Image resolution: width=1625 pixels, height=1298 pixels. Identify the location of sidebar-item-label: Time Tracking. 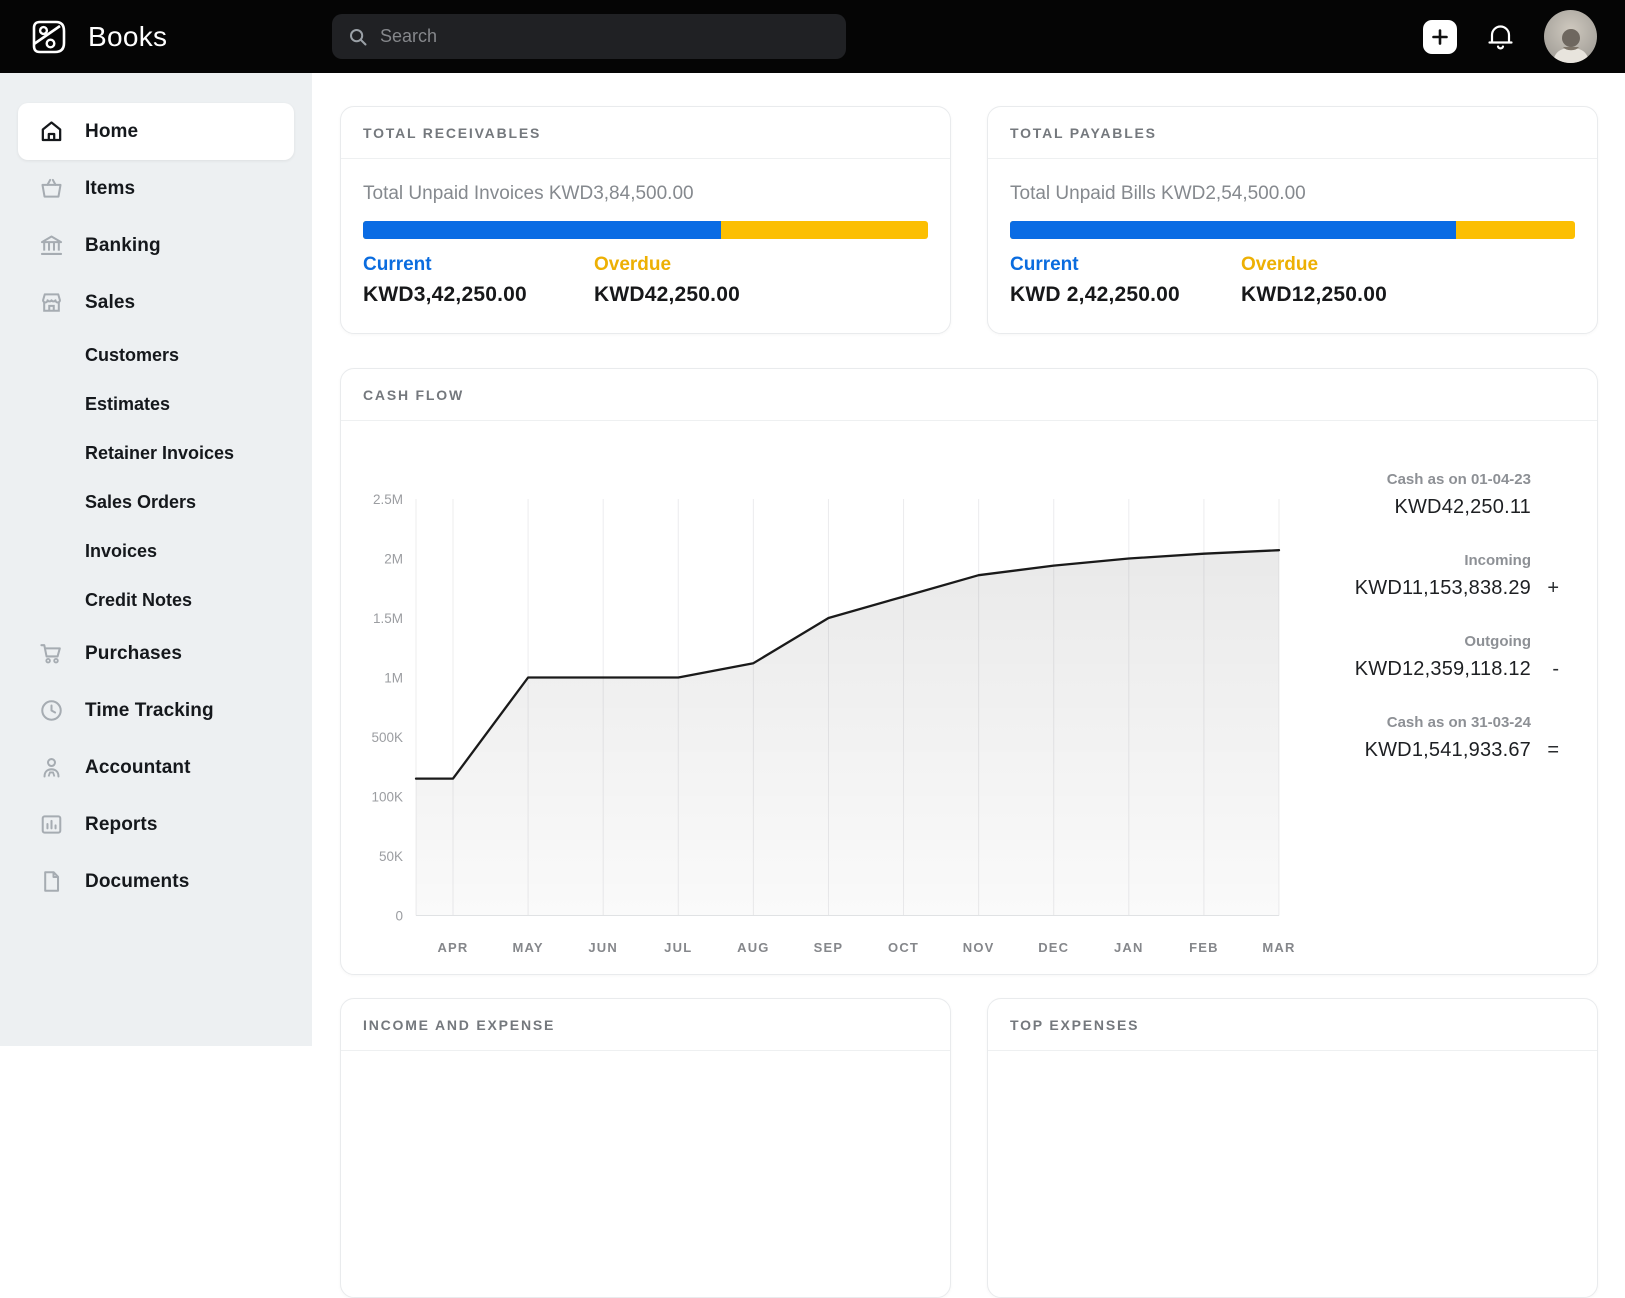
(149, 710).